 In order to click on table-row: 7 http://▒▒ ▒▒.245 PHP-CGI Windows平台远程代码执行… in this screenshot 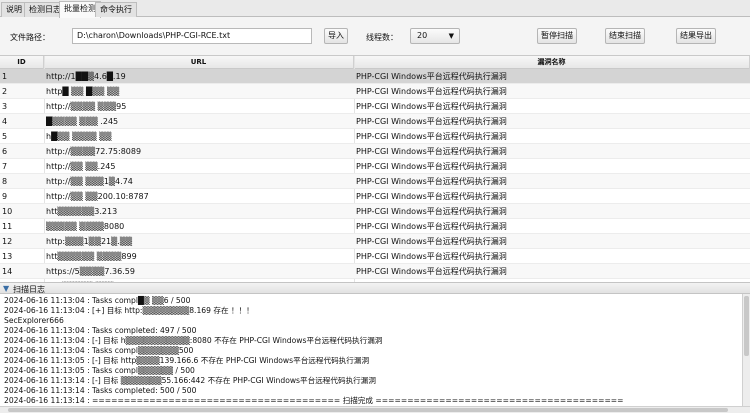, I will do `click(375, 166)`.